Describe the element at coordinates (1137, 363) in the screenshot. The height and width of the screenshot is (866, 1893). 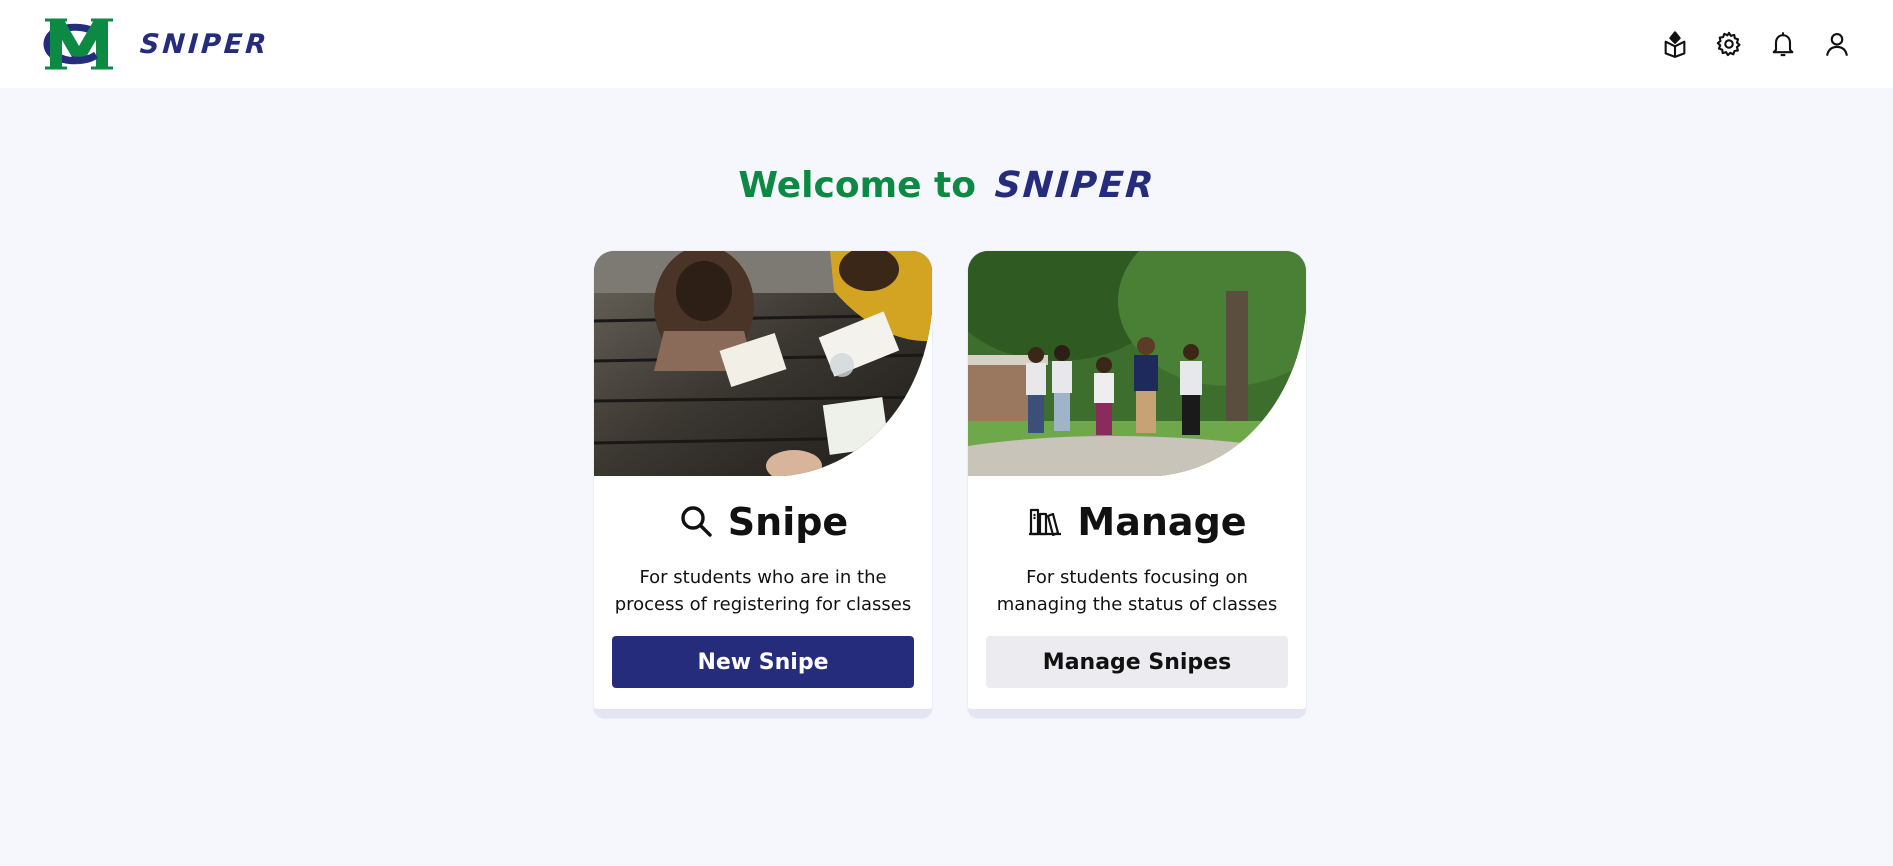
I see `students-walking-photo` at that location.